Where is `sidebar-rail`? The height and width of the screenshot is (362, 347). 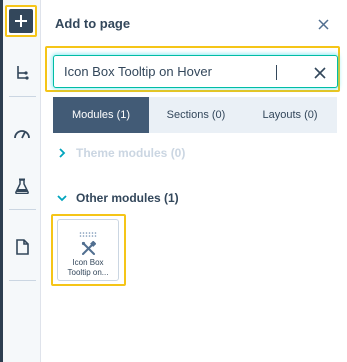 sidebar-rail is located at coordinates (22, 181).